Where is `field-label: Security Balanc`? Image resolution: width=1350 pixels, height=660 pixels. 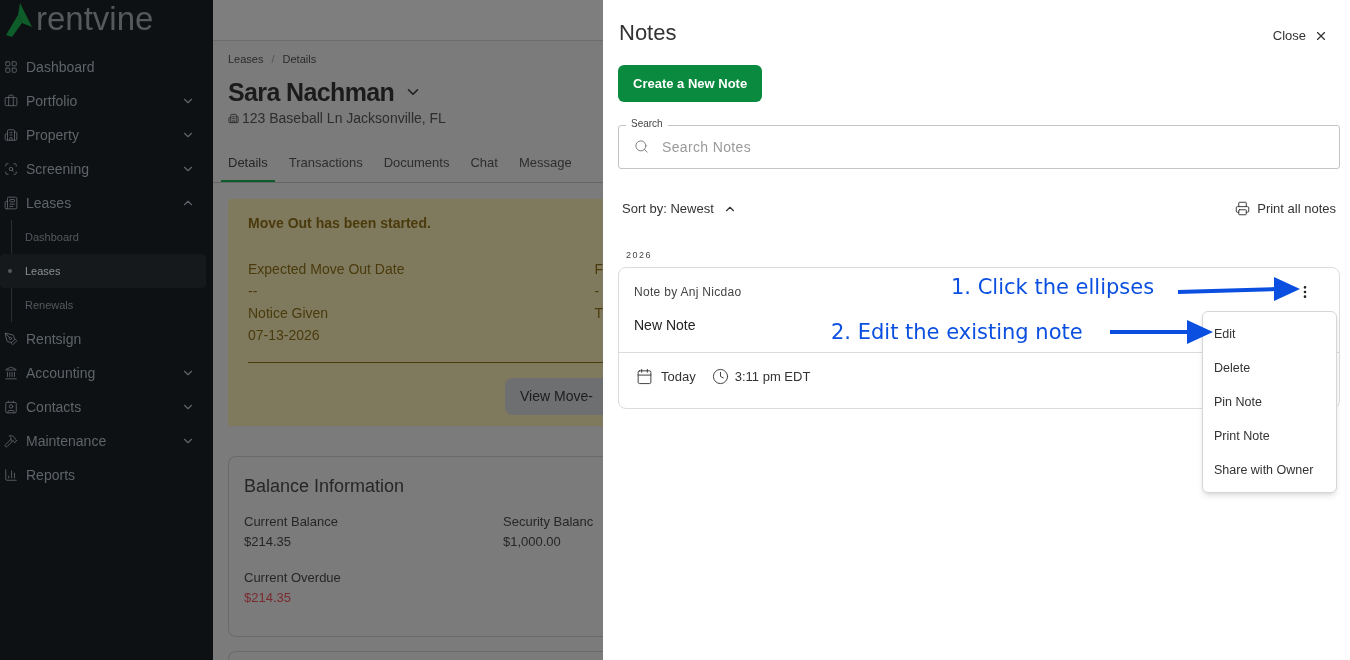 field-label: Security Balanc is located at coordinates (549, 522).